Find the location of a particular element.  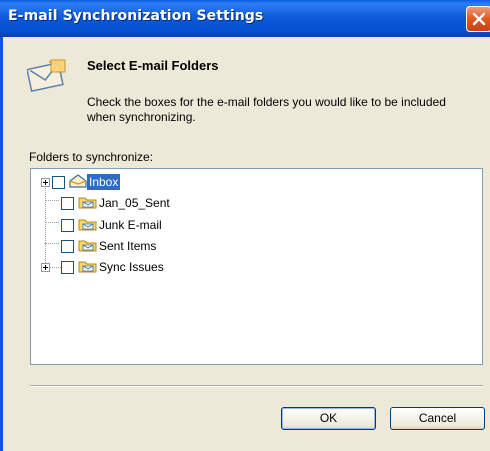

checkbox-junk-email is located at coordinates (67, 225).